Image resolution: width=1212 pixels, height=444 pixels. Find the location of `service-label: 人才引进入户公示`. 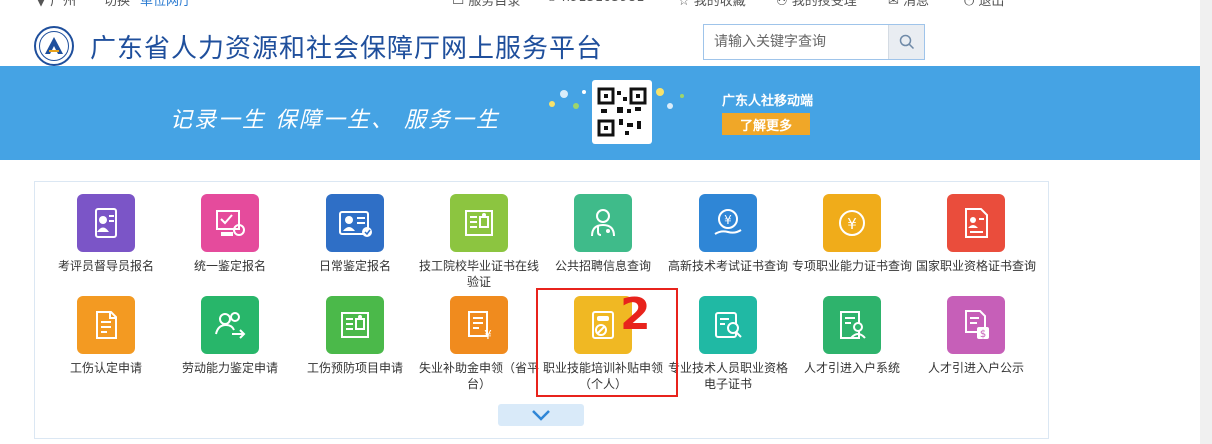

service-label: 人才引进入户公示 is located at coordinates (975, 368).